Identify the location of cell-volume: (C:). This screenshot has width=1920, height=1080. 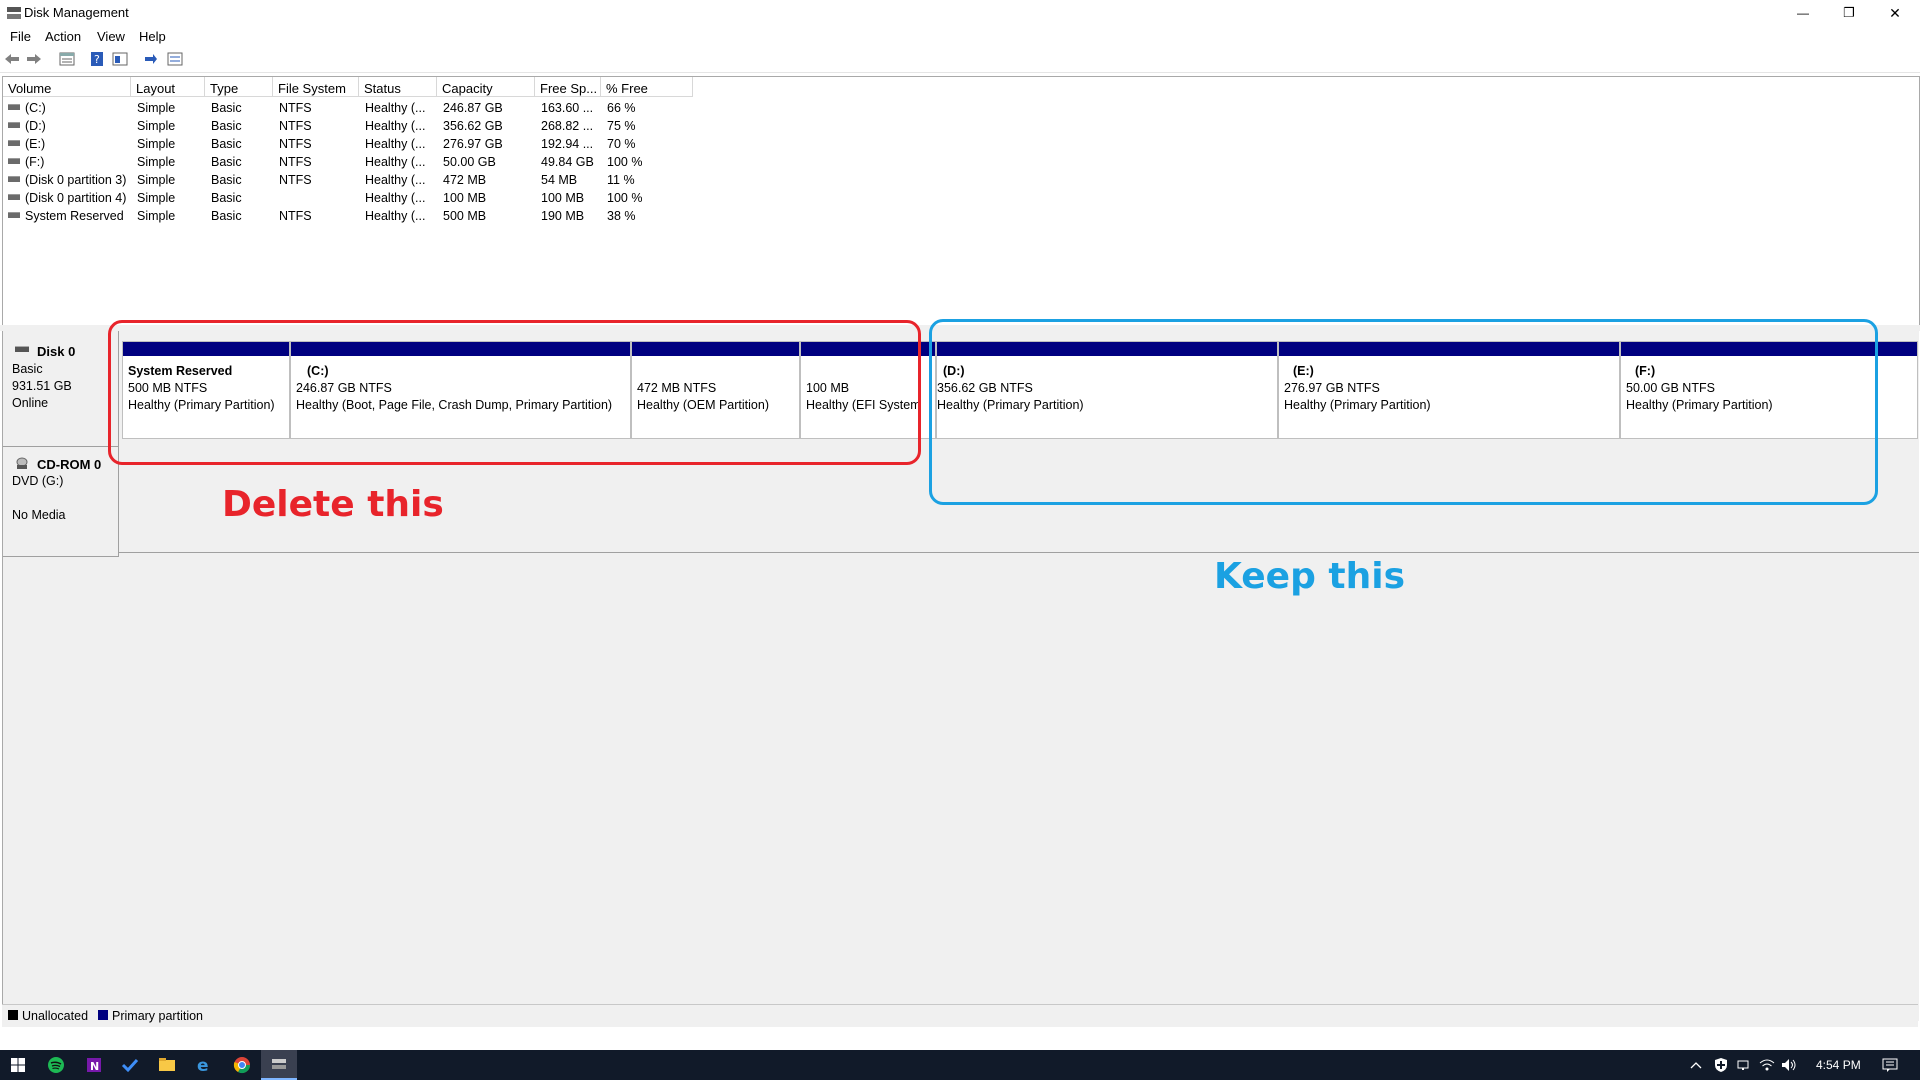
(35, 108).